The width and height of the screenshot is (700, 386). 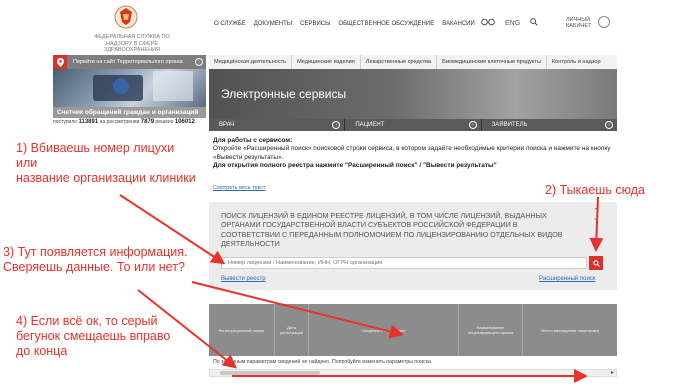 What do you see at coordinates (187, 329) in the screenshot?
I see `arrow-4a` at bounding box center [187, 329].